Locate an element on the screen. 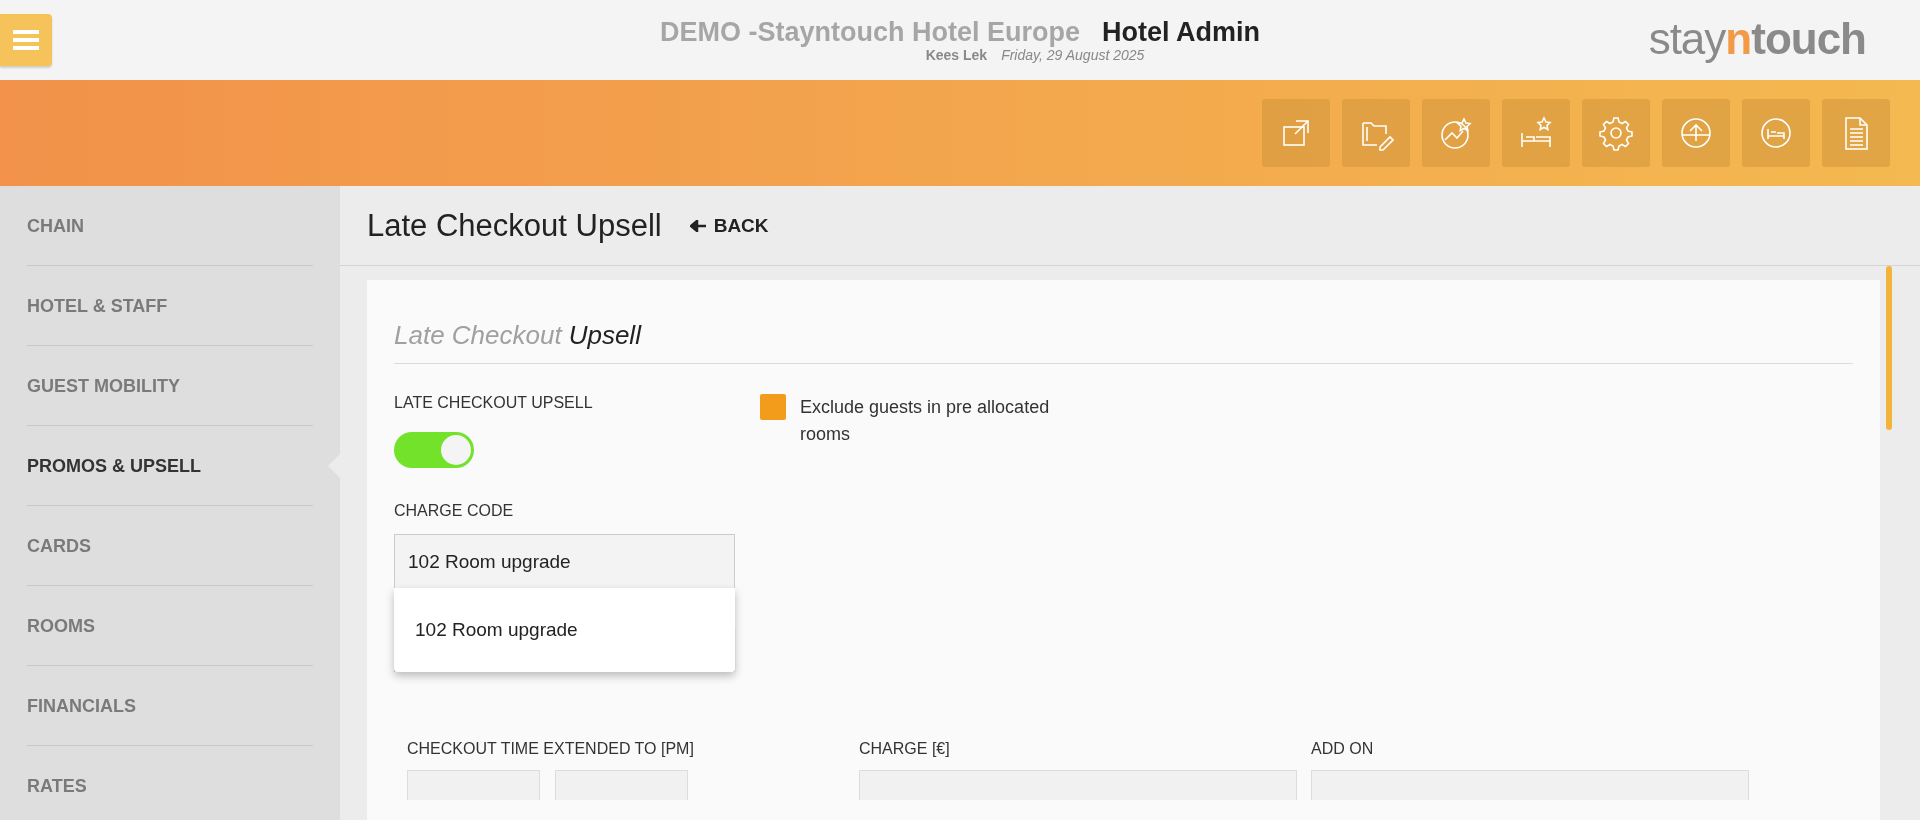 The width and height of the screenshot is (1920, 820). menu-button is located at coordinates (26, 40).